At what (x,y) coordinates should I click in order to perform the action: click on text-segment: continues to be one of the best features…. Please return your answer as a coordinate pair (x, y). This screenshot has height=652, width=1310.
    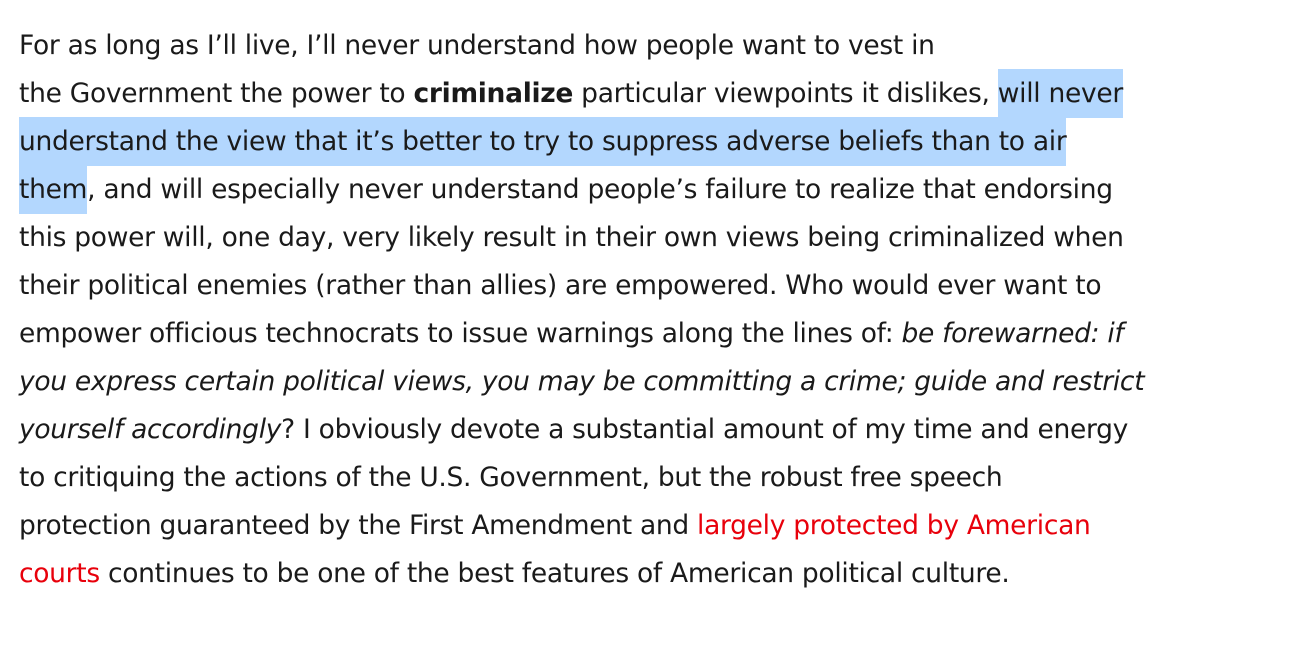
    Looking at the image, I should click on (554, 573).